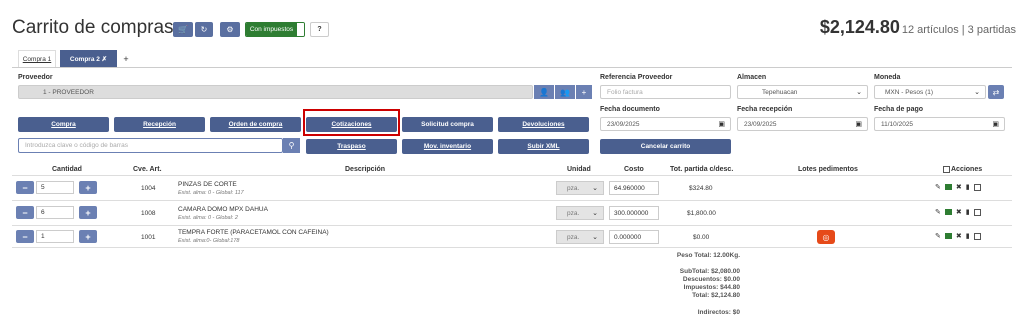 This screenshot has height=336, width=1024. I want to click on cart-button: 🛒, so click(183, 29).